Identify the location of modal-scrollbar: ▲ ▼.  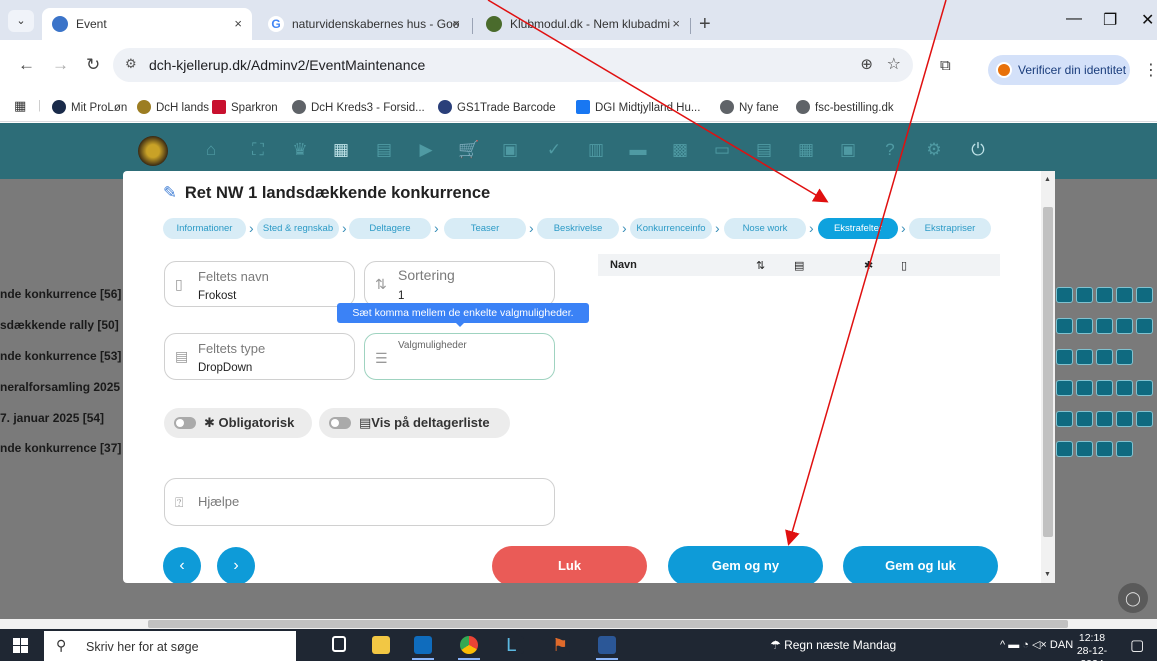
(1048, 377).